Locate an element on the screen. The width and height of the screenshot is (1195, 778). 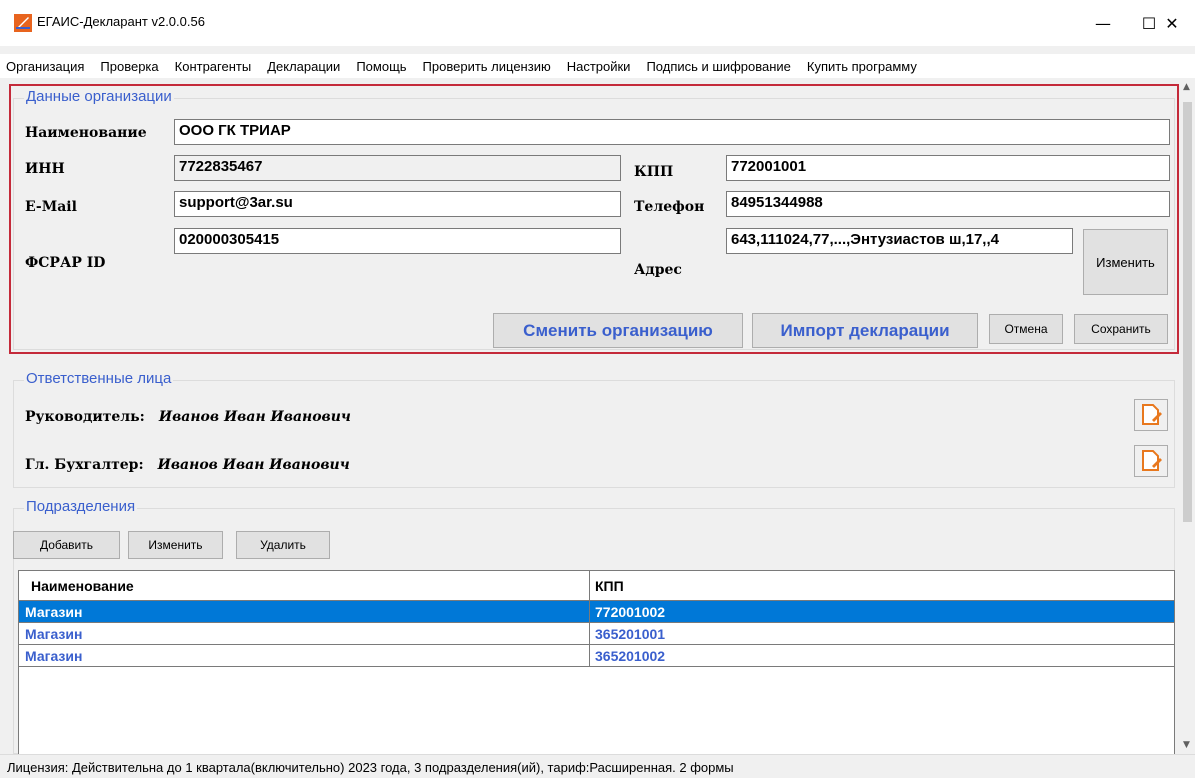
divisions-legend: Подразделения is located at coordinates (81, 506).